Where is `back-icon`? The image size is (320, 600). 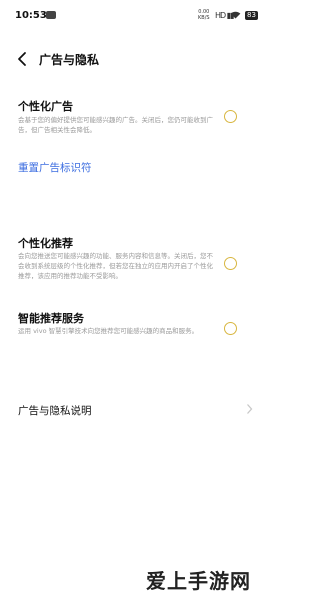 back-icon is located at coordinates (22, 59).